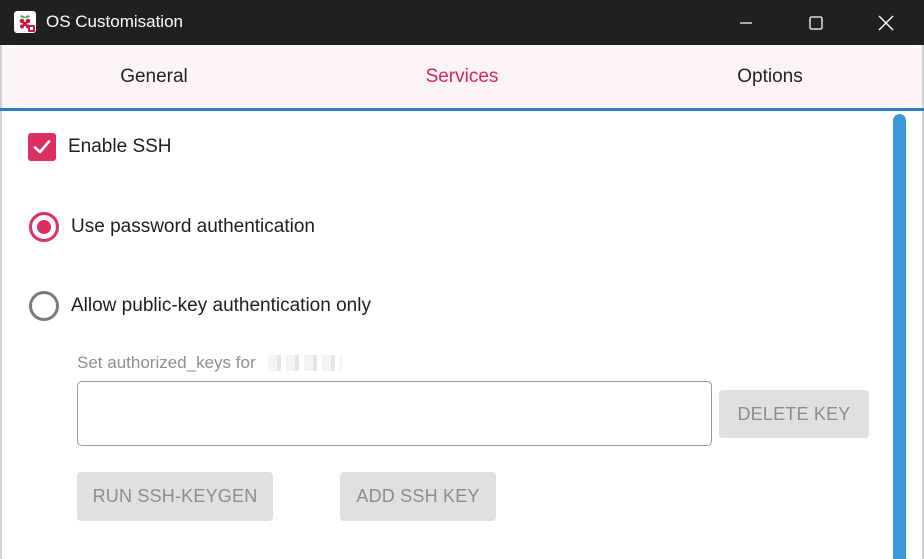 Image resolution: width=924 pixels, height=559 pixels. I want to click on vertical-scrollbar, so click(899, 336).